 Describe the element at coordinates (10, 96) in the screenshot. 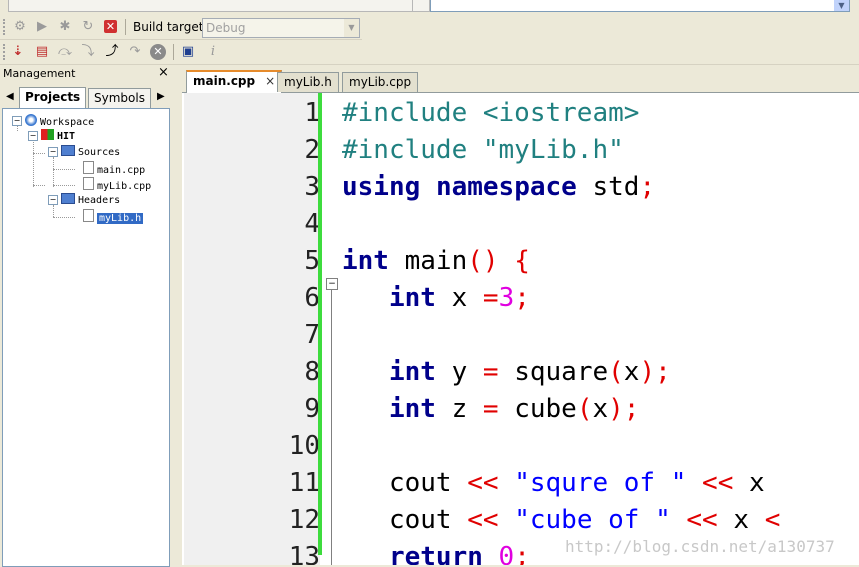

I see `chevron-left-icon: ◀` at that location.